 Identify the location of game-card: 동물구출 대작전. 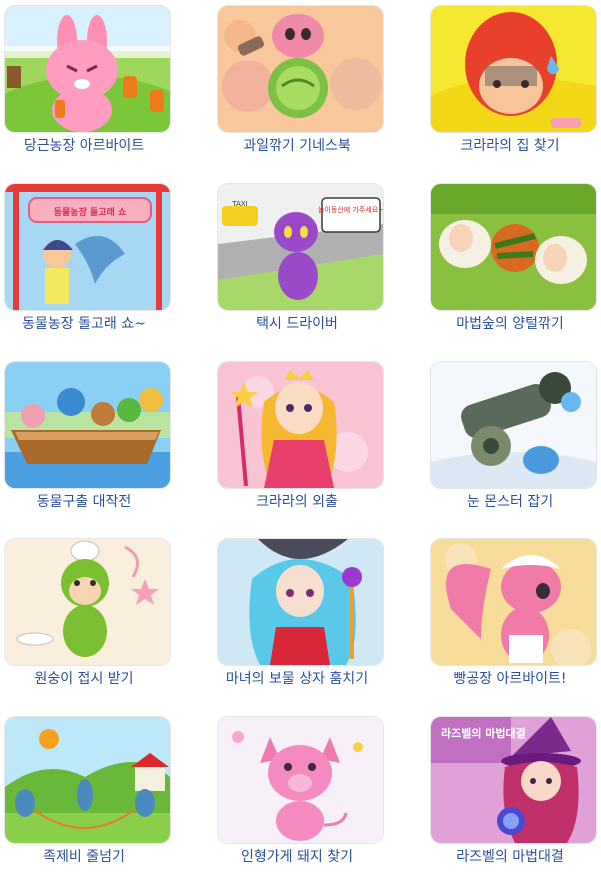
(101, 441).